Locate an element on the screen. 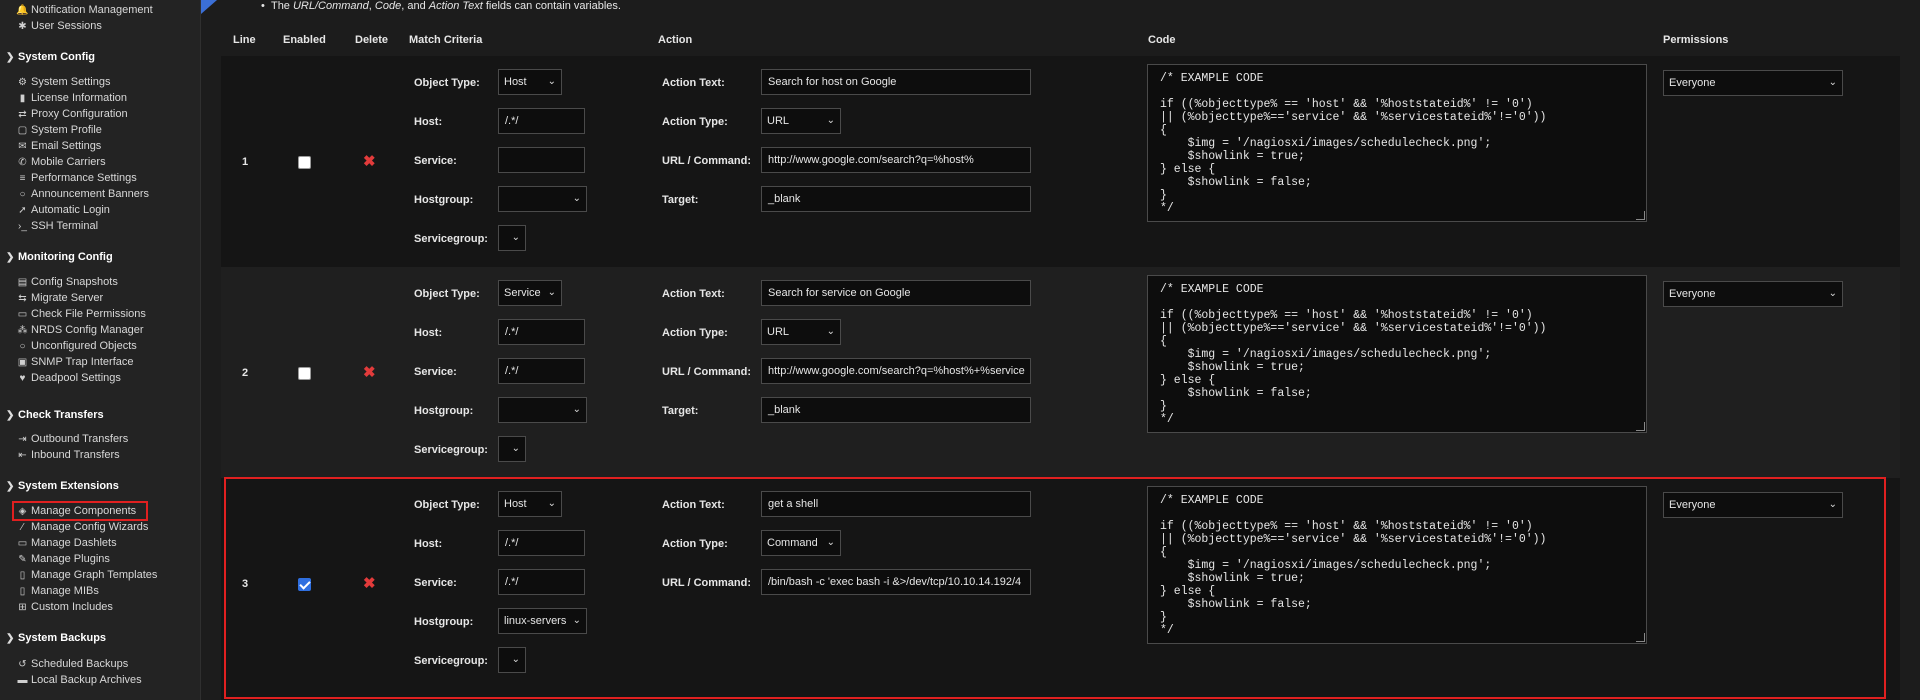  sidebar-item-check-file-permissions: ▭ Check File Permissions is located at coordinates (81, 314).